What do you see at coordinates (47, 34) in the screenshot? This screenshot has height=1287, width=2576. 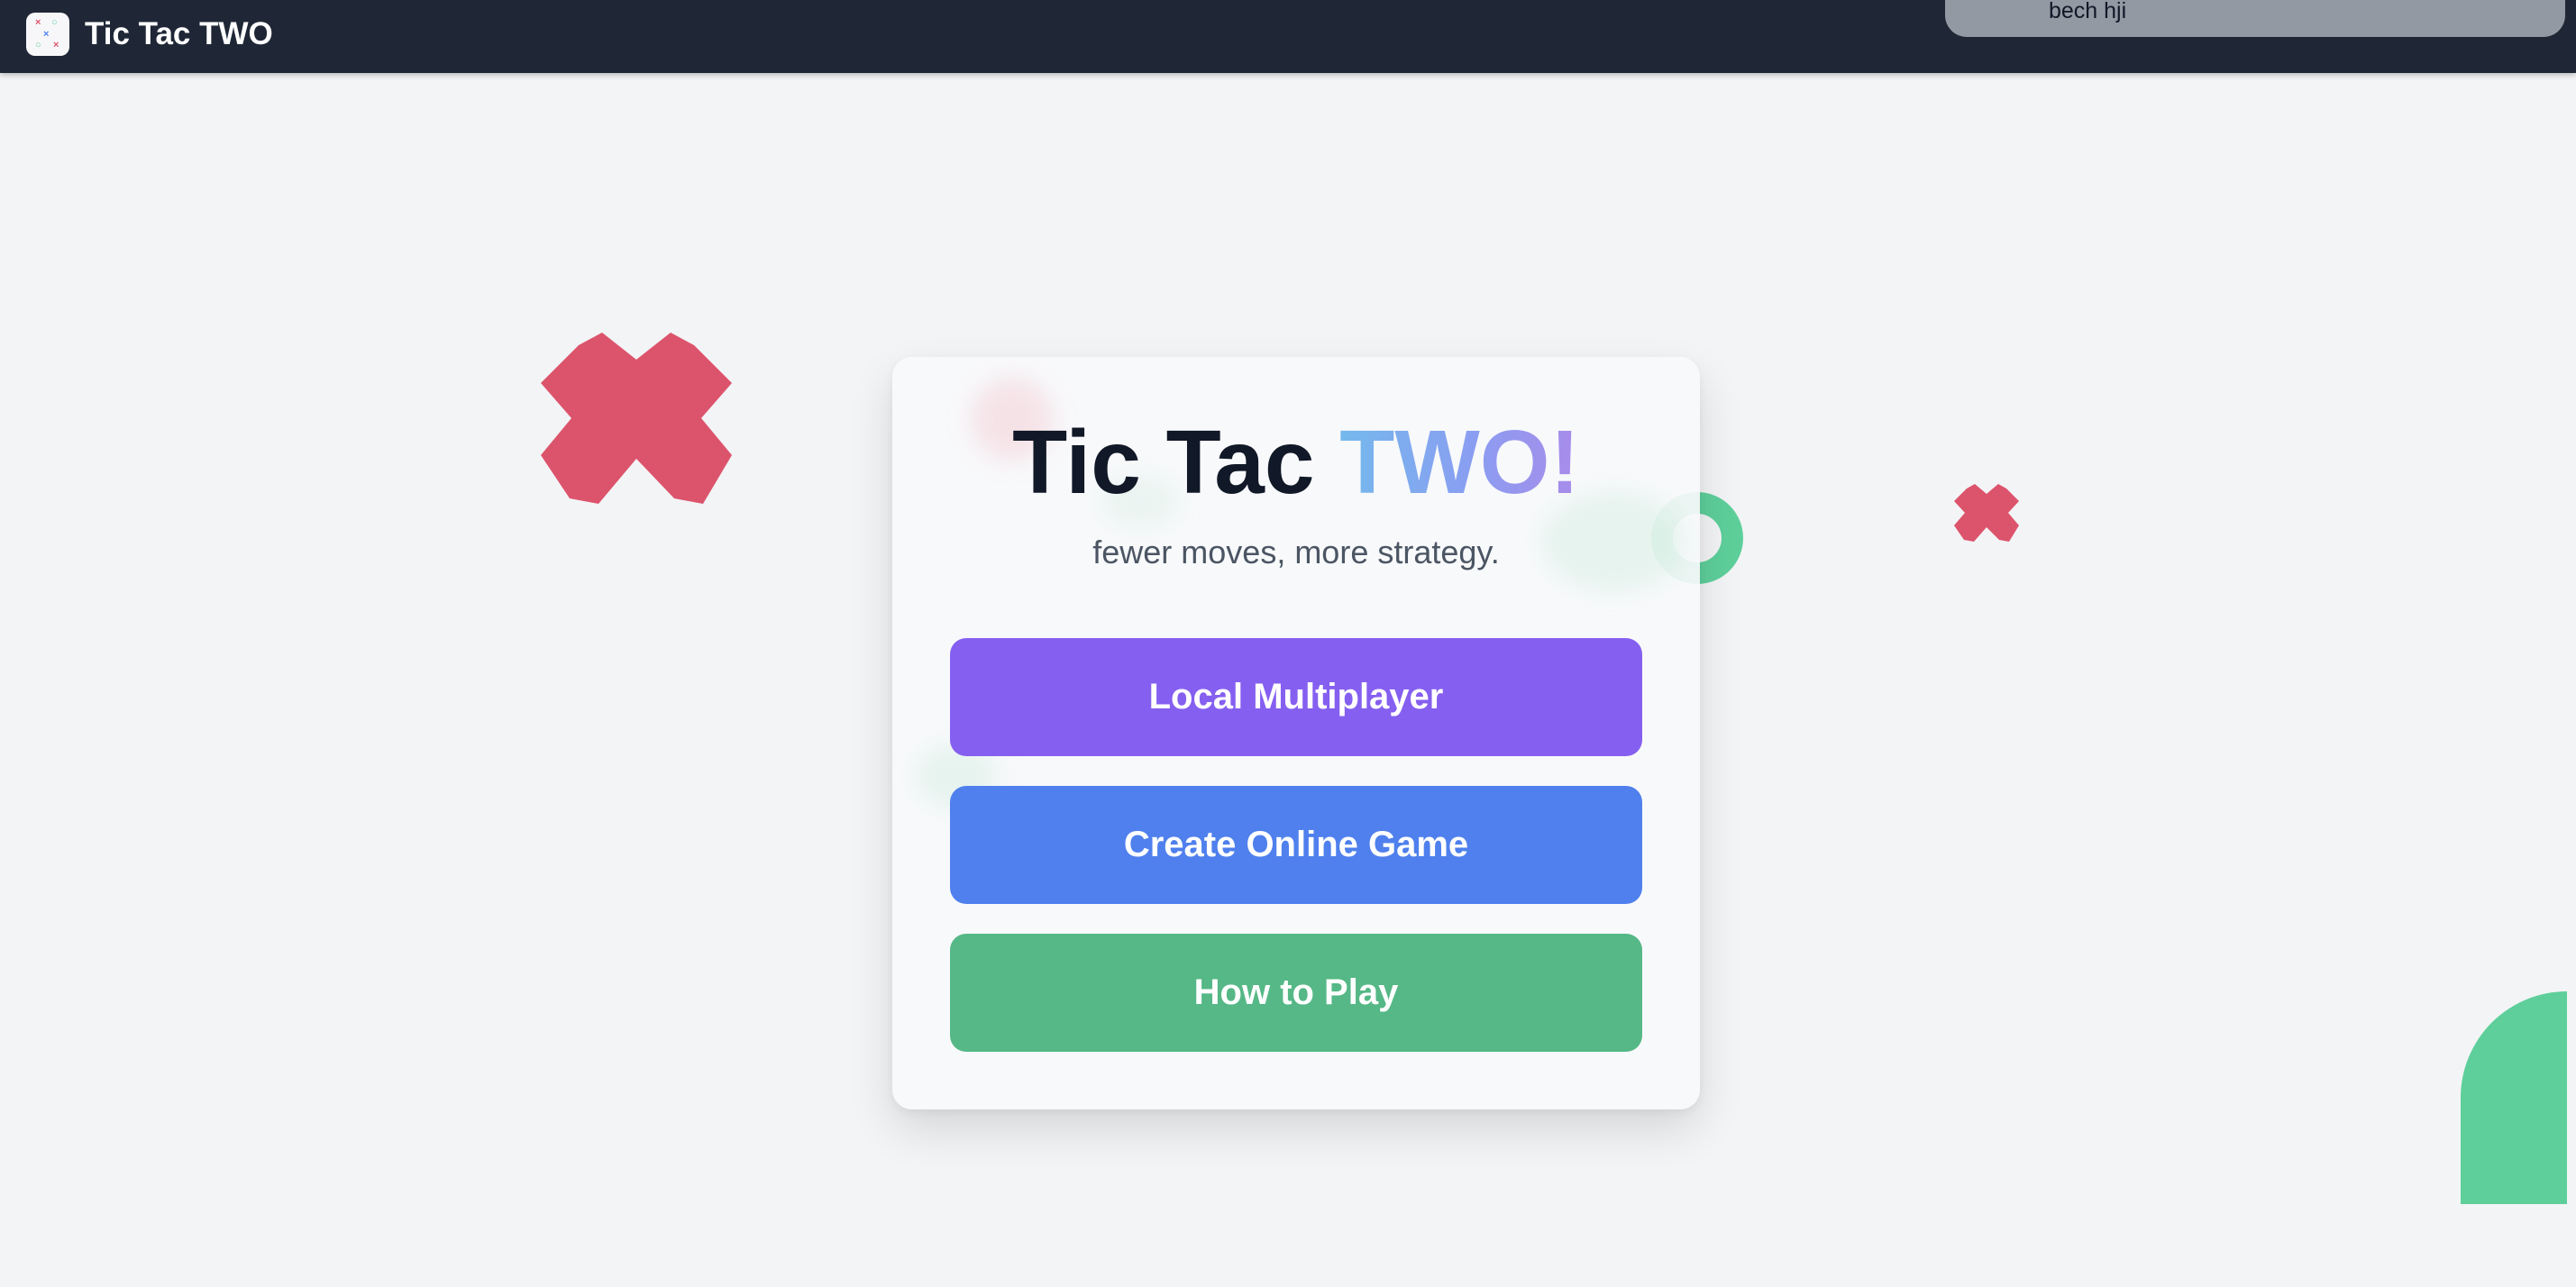 I see `tic-tac-toe-board-icon: × ○ × ○ ×` at bounding box center [47, 34].